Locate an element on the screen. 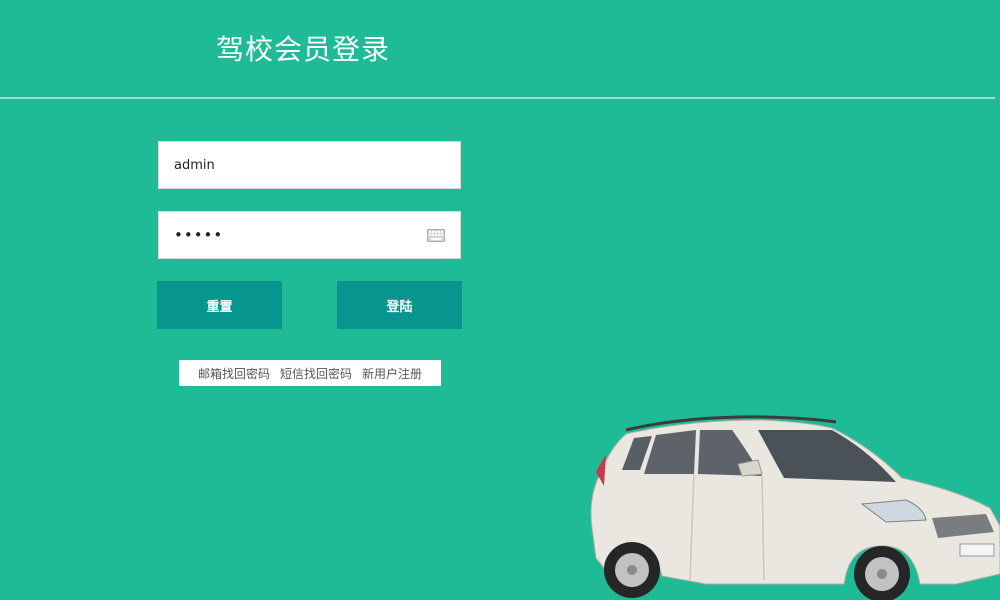  login-button: 登陆 is located at coordinates (399, 305).